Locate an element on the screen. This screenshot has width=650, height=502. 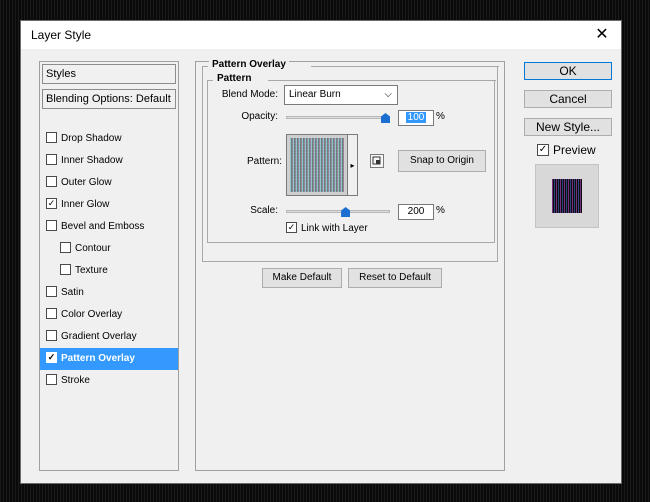
chevron-down-icon: ⌵ is located at coordinates (388, 94).